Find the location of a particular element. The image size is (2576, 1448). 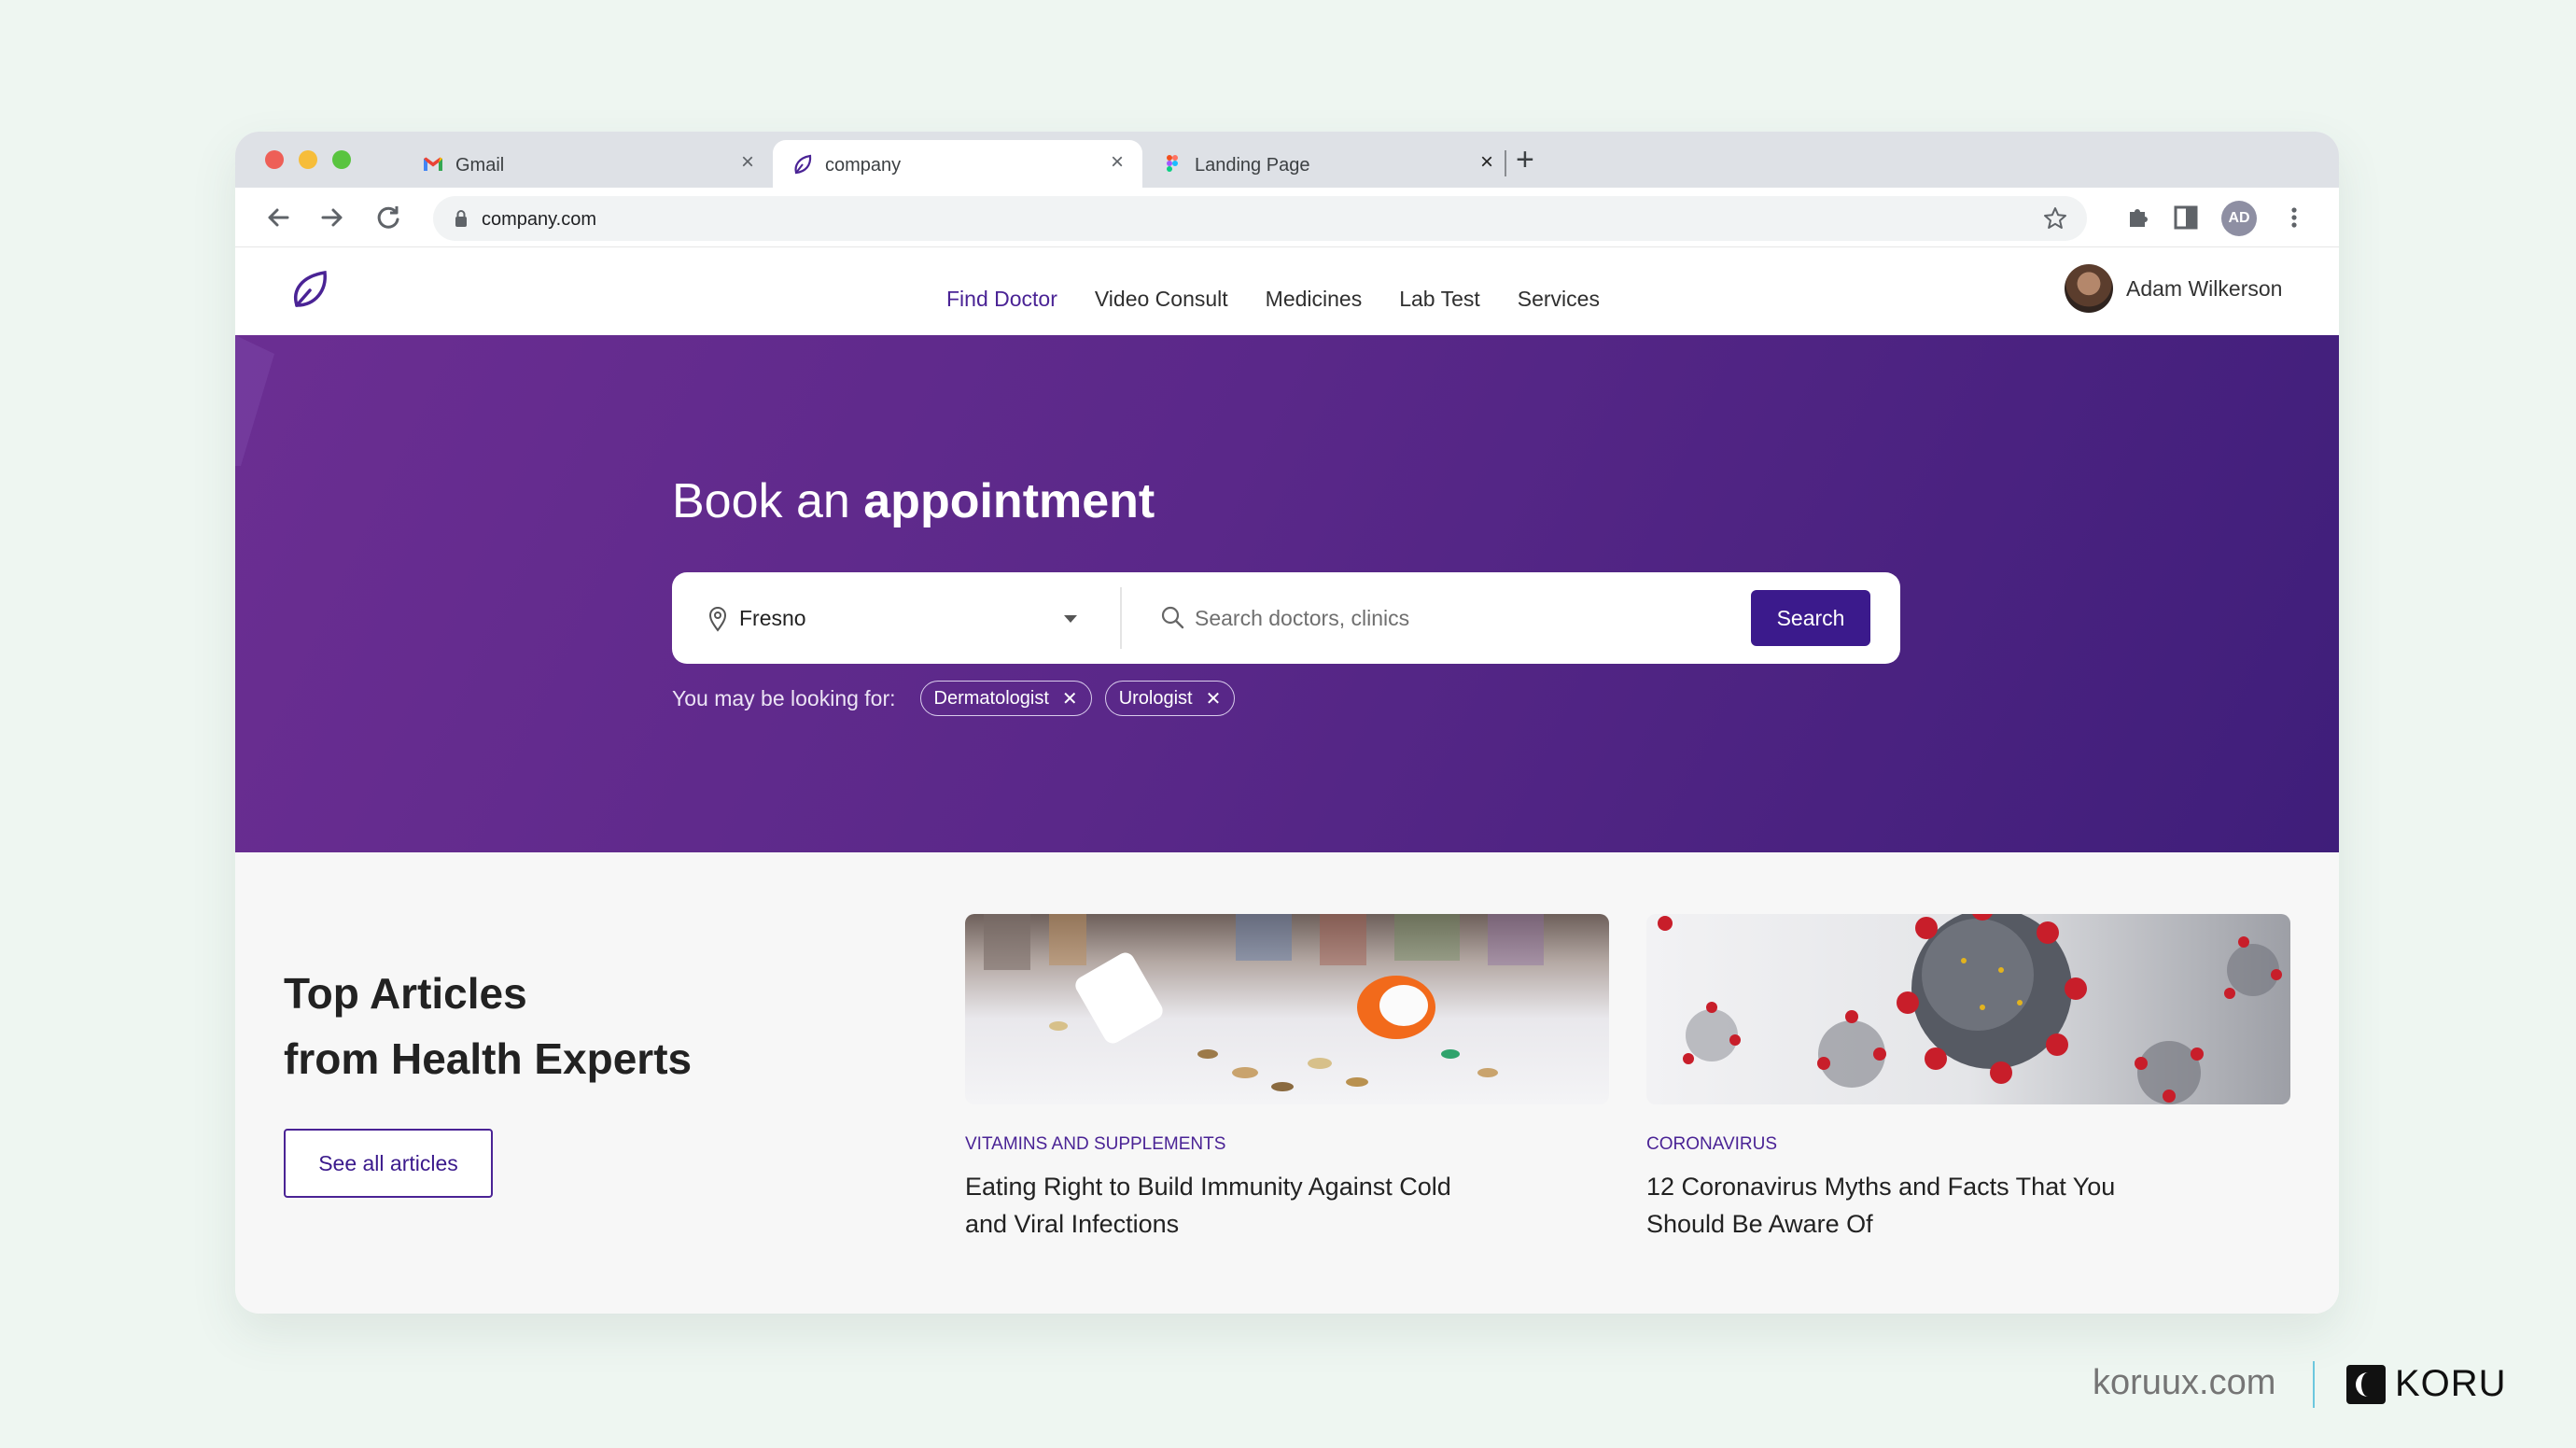

user-menu: Adam Wilkerson is located at coordinates (2173, 289).